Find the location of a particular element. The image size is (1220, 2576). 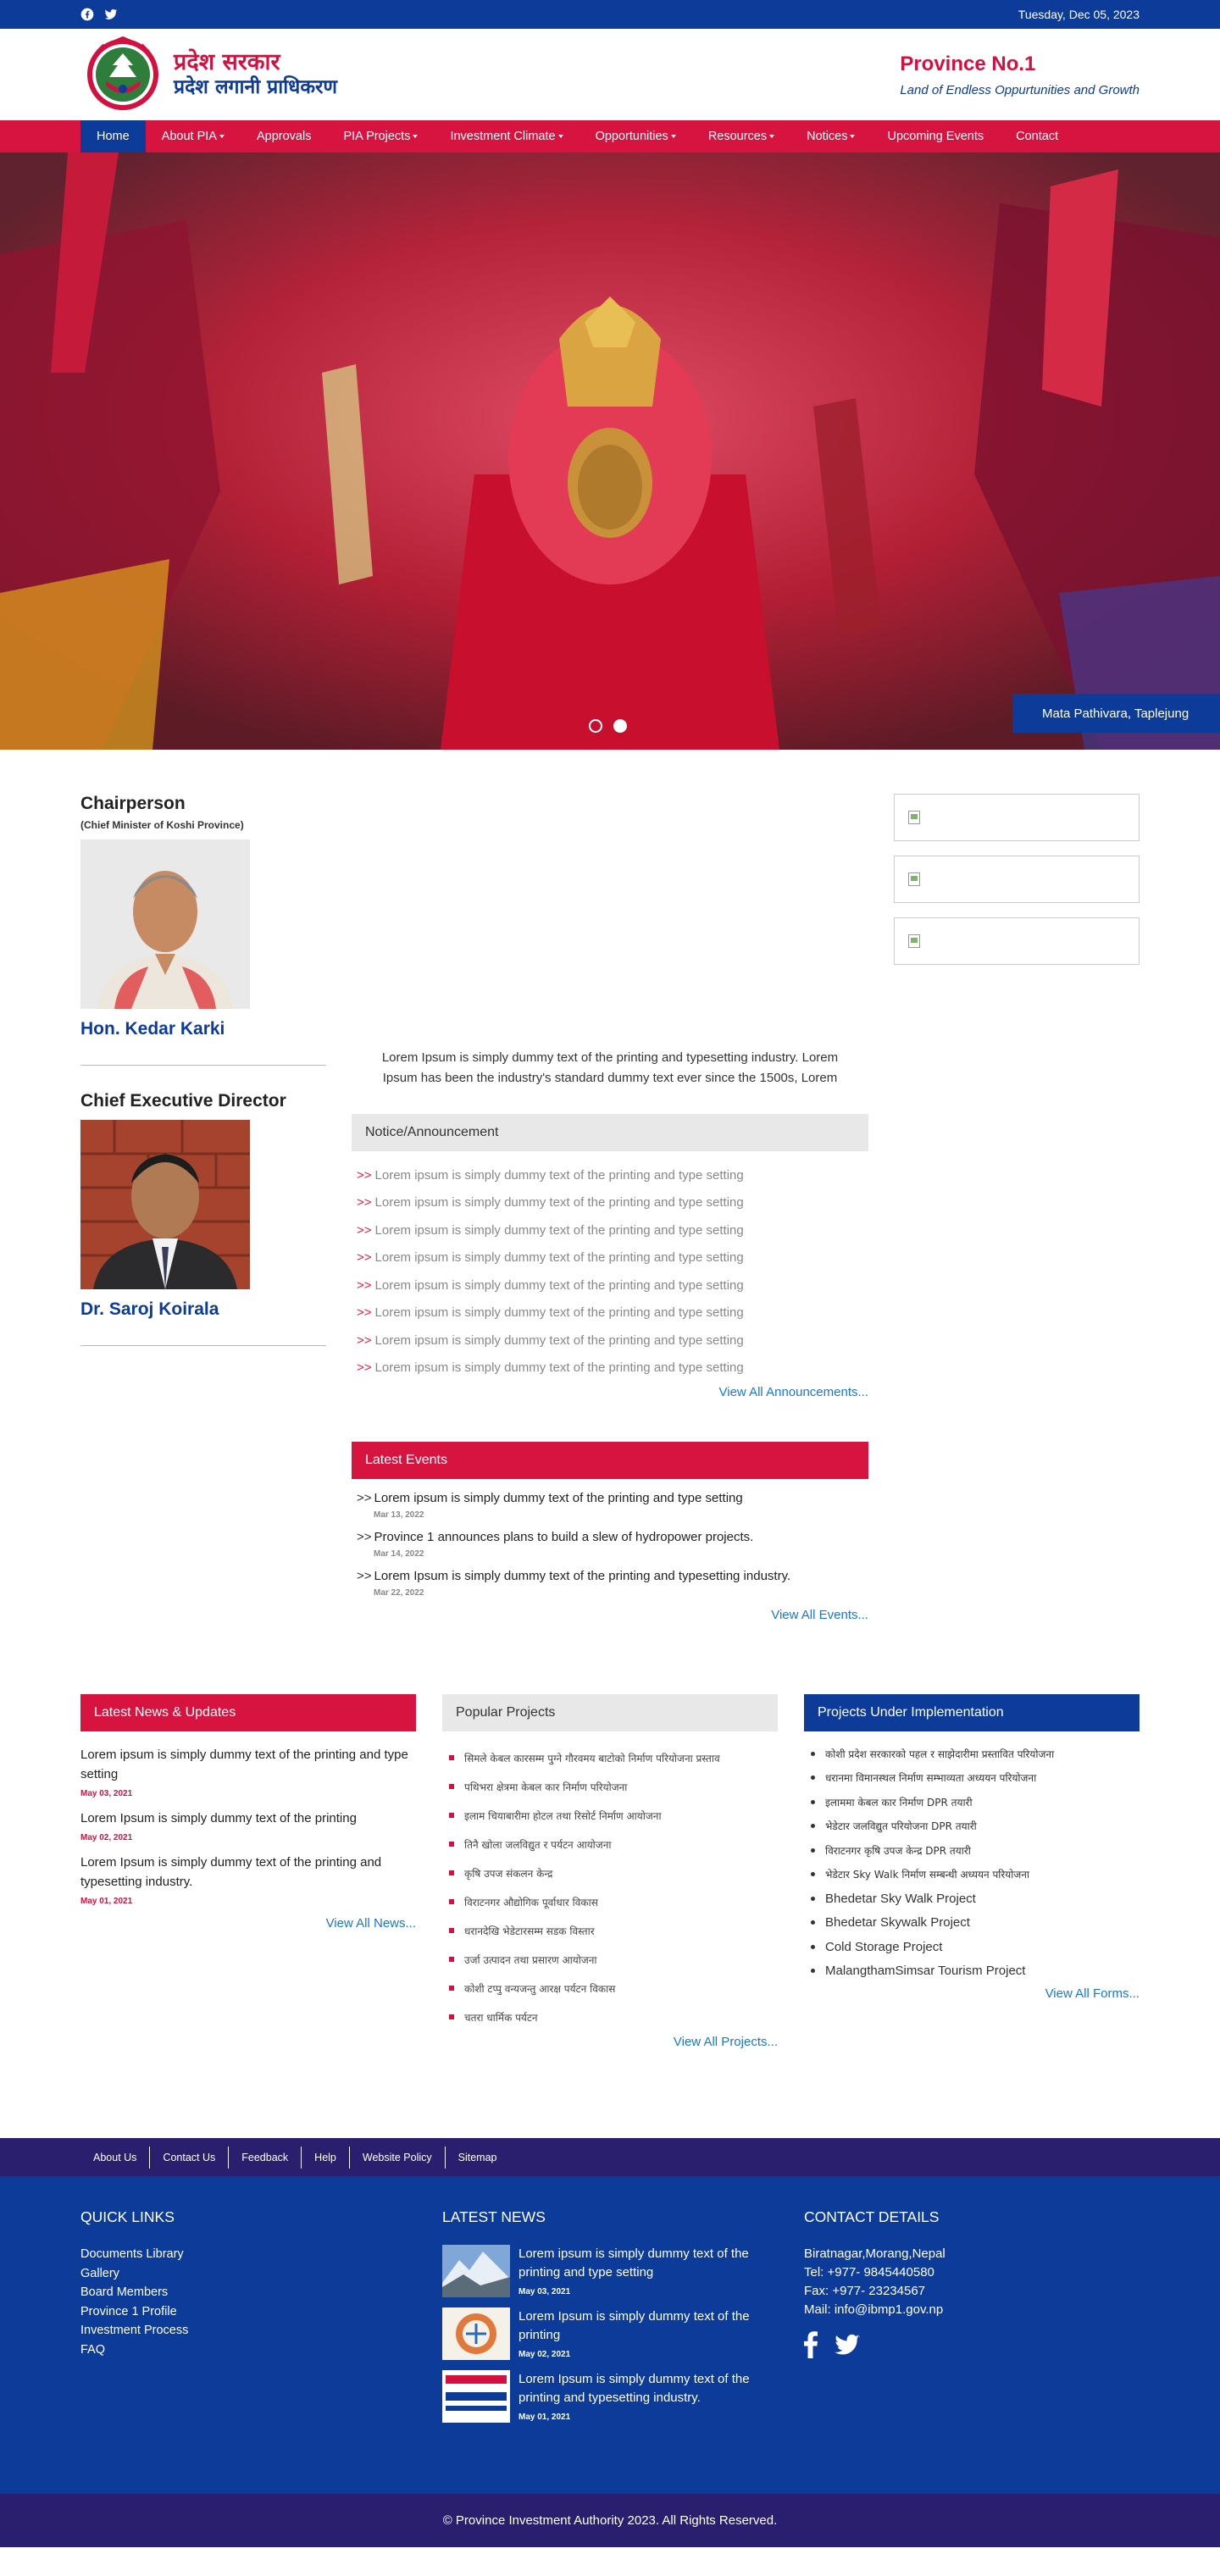

nav-pia-projects: PIA Projects is located at coordinates (380, 136).